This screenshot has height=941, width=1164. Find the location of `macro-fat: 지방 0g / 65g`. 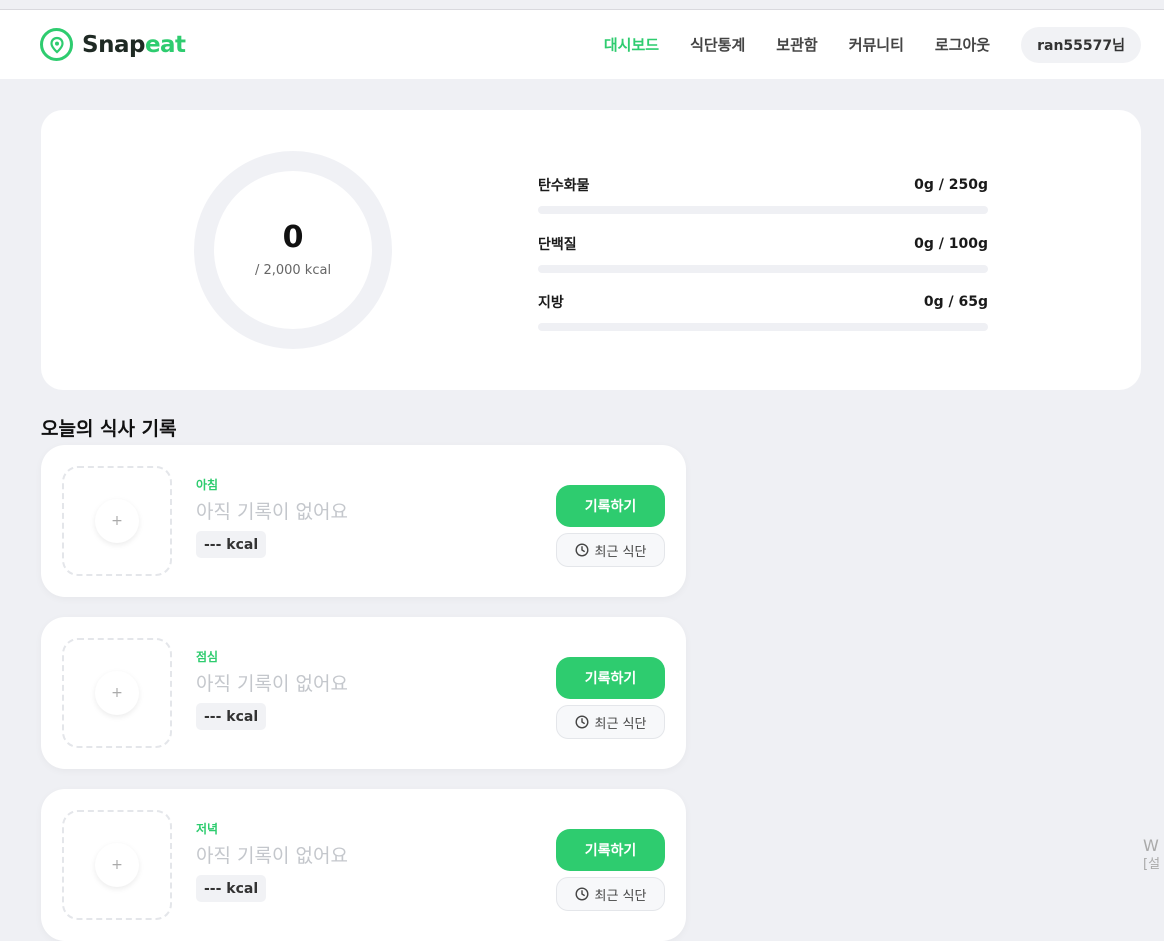

macro-fat: 지방 0g / 65g is located at coordinates (763, 311).